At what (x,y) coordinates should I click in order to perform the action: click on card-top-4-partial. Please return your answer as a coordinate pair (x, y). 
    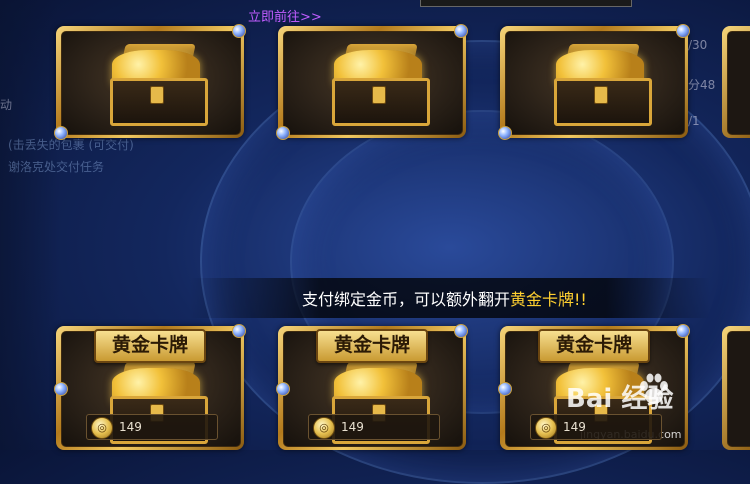
    Looking at the image, I should click on (736, 82).